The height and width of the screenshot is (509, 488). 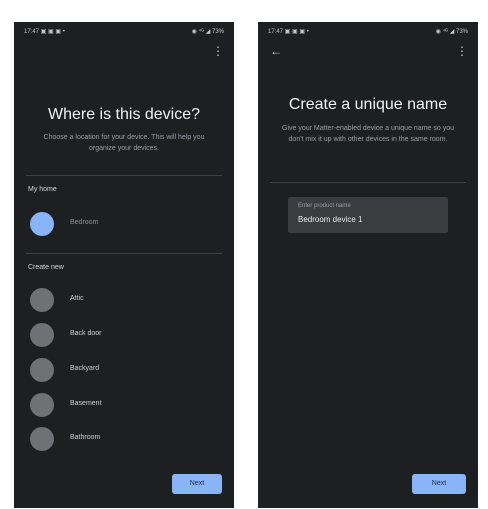 What do you see at coordinates (46, 267) in the screenshot?
I see `section-create-new: Create new` at bounding box center [46, 267].